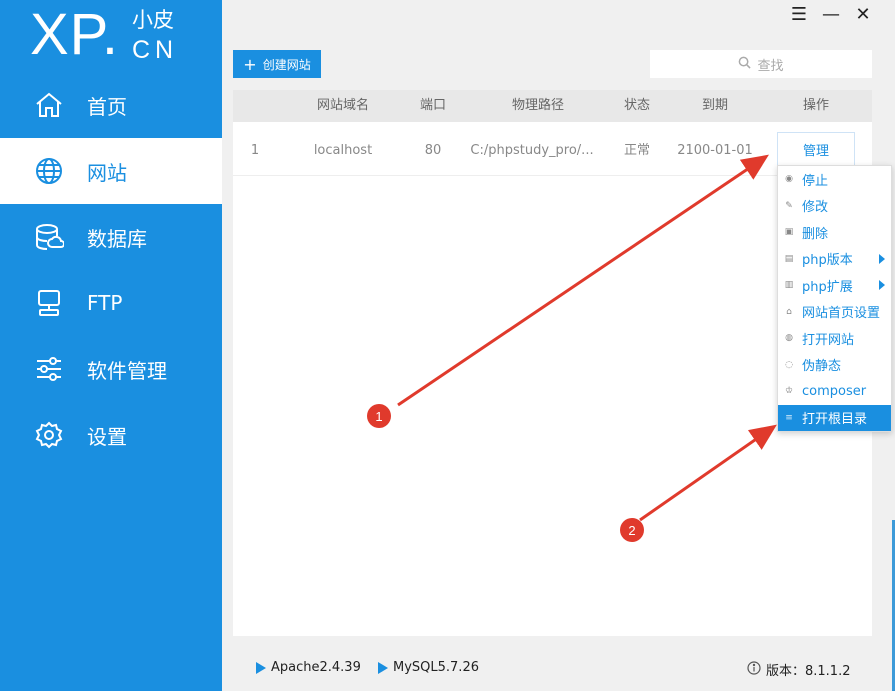 The image size is (895, 691). Describe the element at coordinates (75, 34) in the screenshot. I see `logo-main: XP.` at that location.